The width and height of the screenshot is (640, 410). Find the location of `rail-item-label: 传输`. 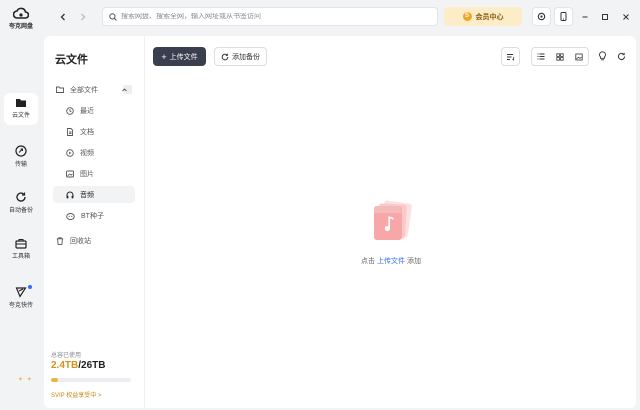

rail-item-label: 传输 is located at coordinates (20, 165).